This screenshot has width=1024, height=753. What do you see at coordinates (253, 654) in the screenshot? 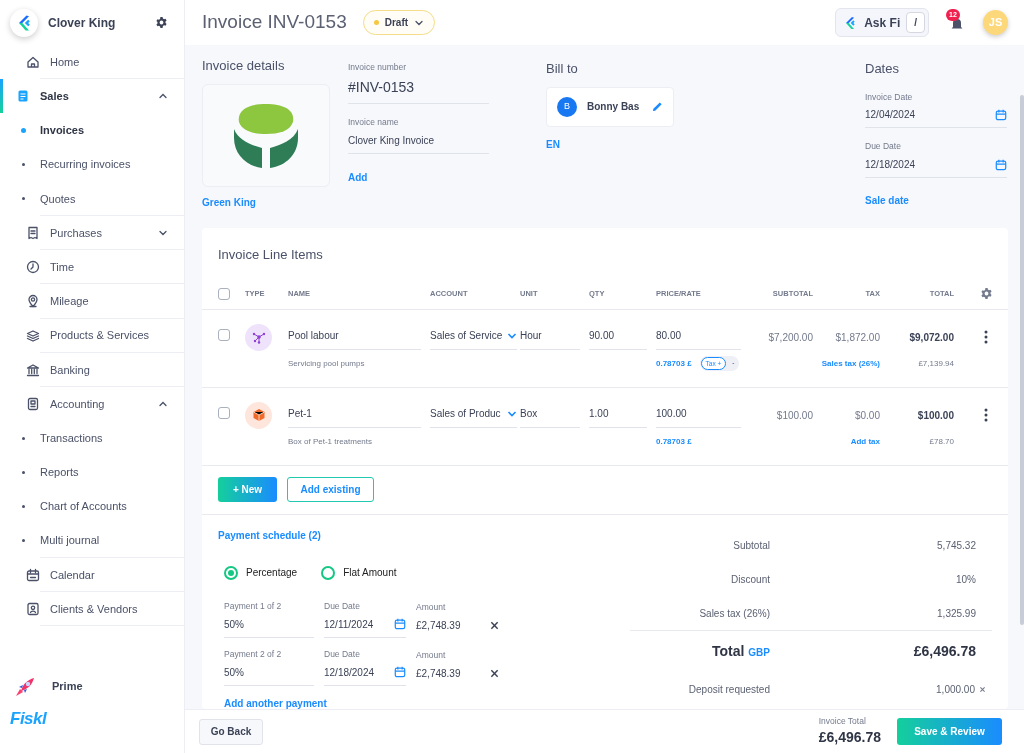
I see `field-label: Payment 2 of 2` at bounding box center [253, 654].